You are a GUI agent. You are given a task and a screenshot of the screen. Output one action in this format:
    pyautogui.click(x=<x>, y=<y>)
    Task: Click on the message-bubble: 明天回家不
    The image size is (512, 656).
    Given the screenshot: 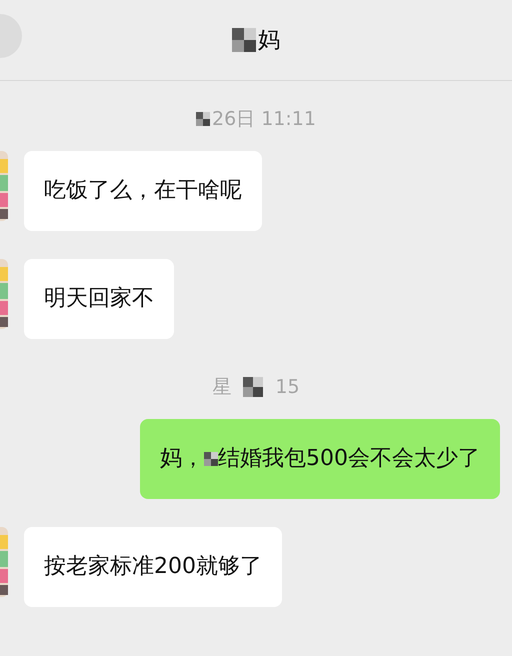 What is the action you would take?
    pyautogui.click(x=99, y=299)
    